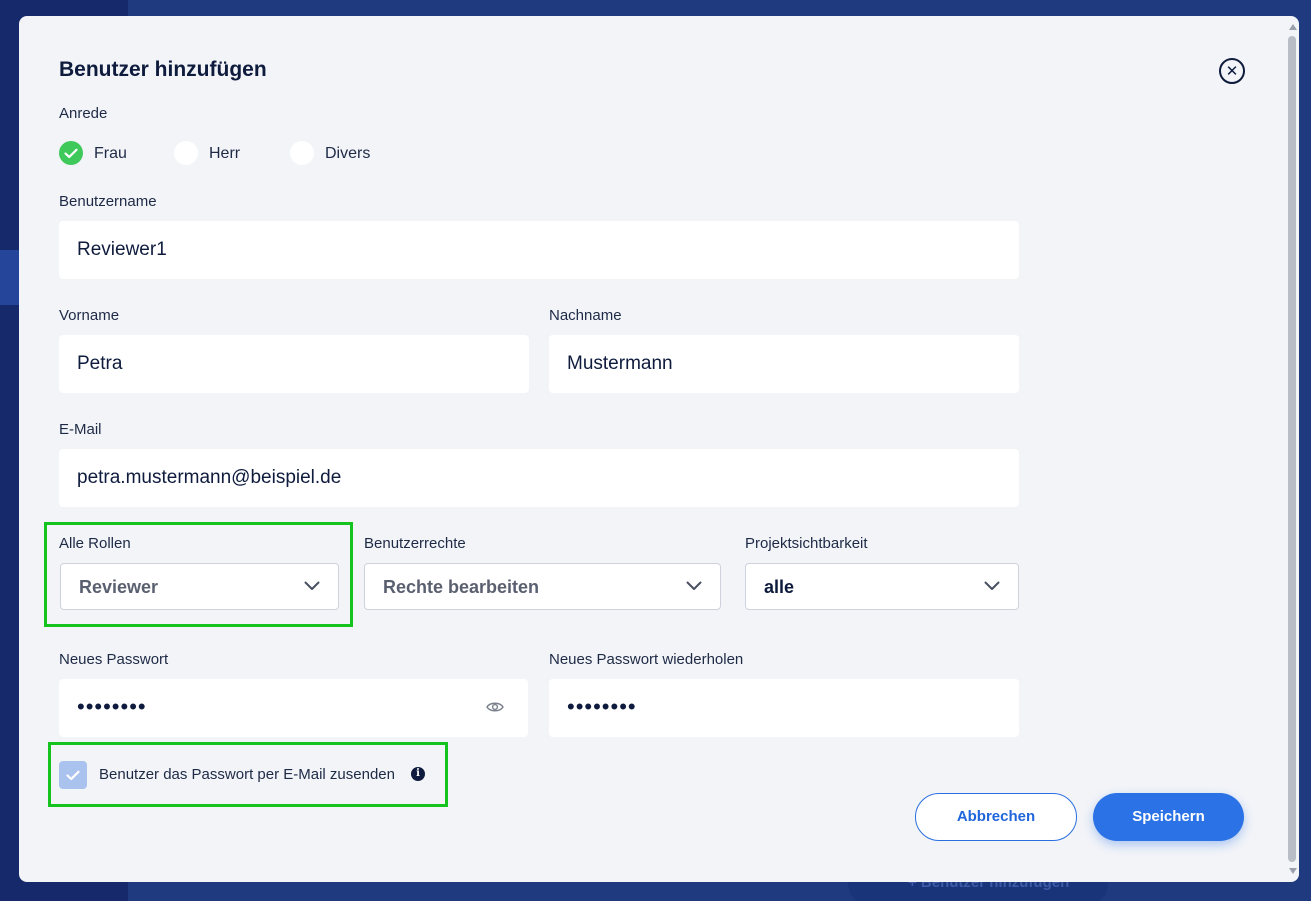 The image size is (1311, 901). I want to click on password-input: ••••••••, so click(293, 708).